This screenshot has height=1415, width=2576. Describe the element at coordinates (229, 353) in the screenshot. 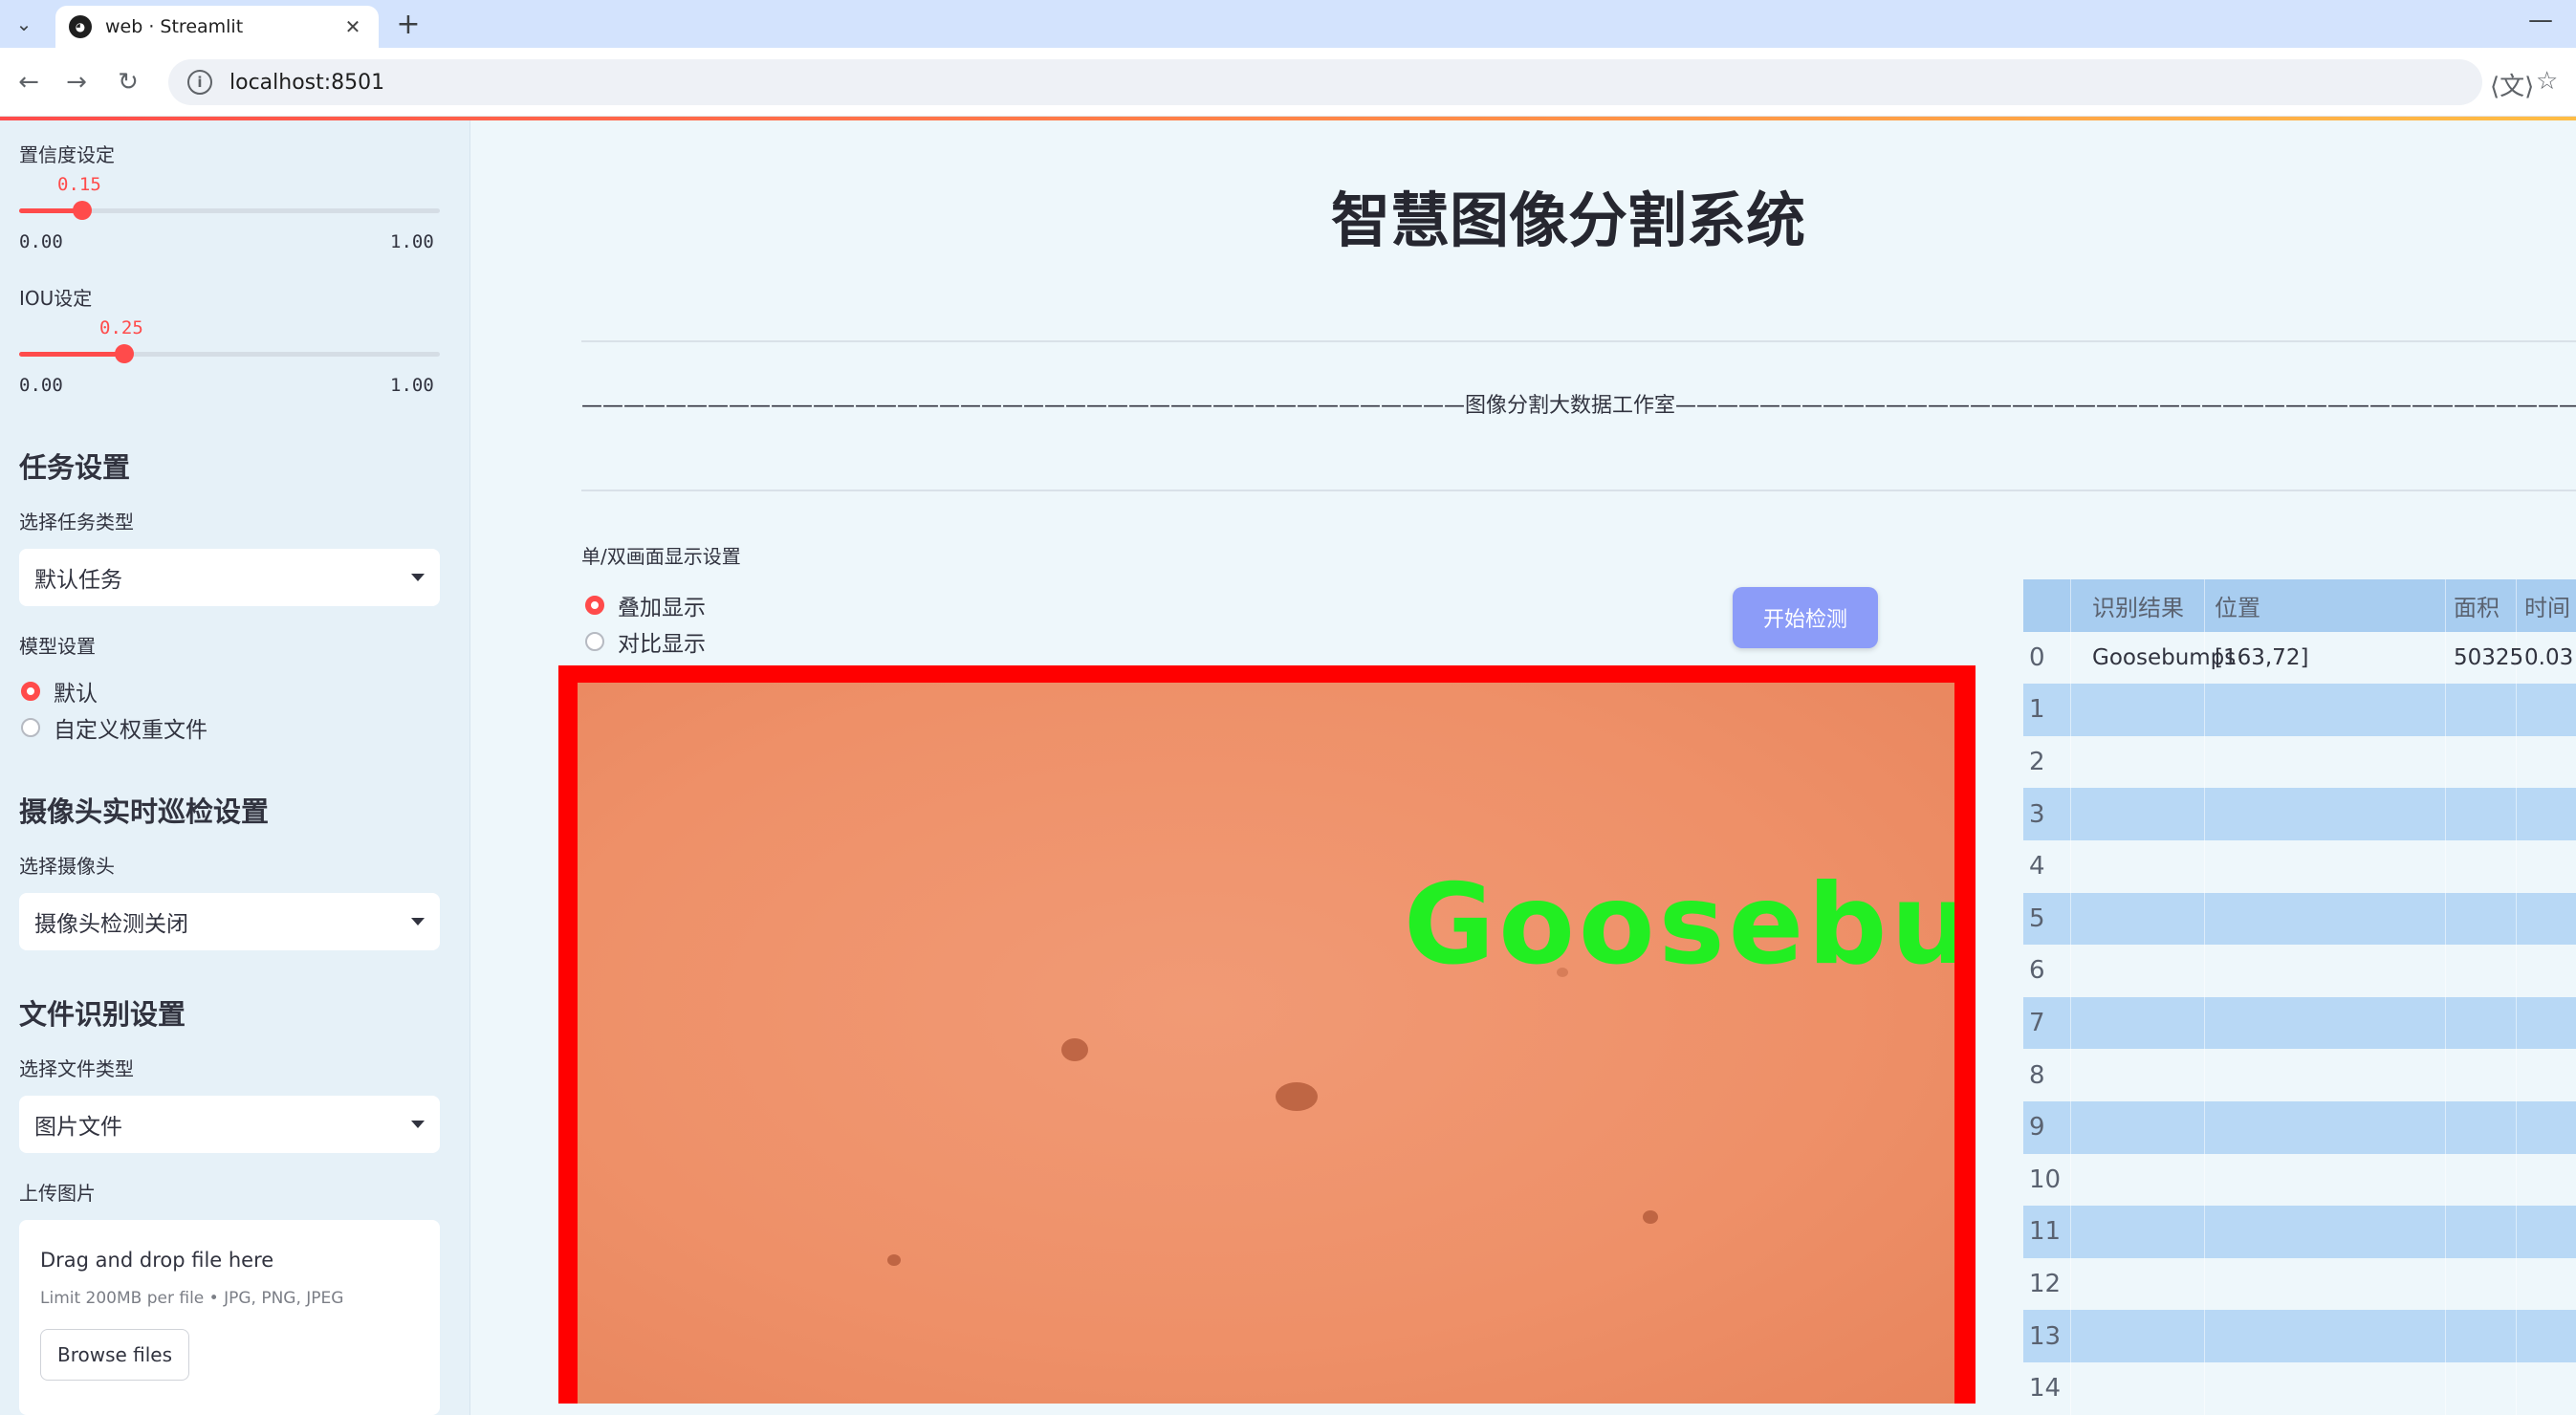

I see `iou-slider` at that location.